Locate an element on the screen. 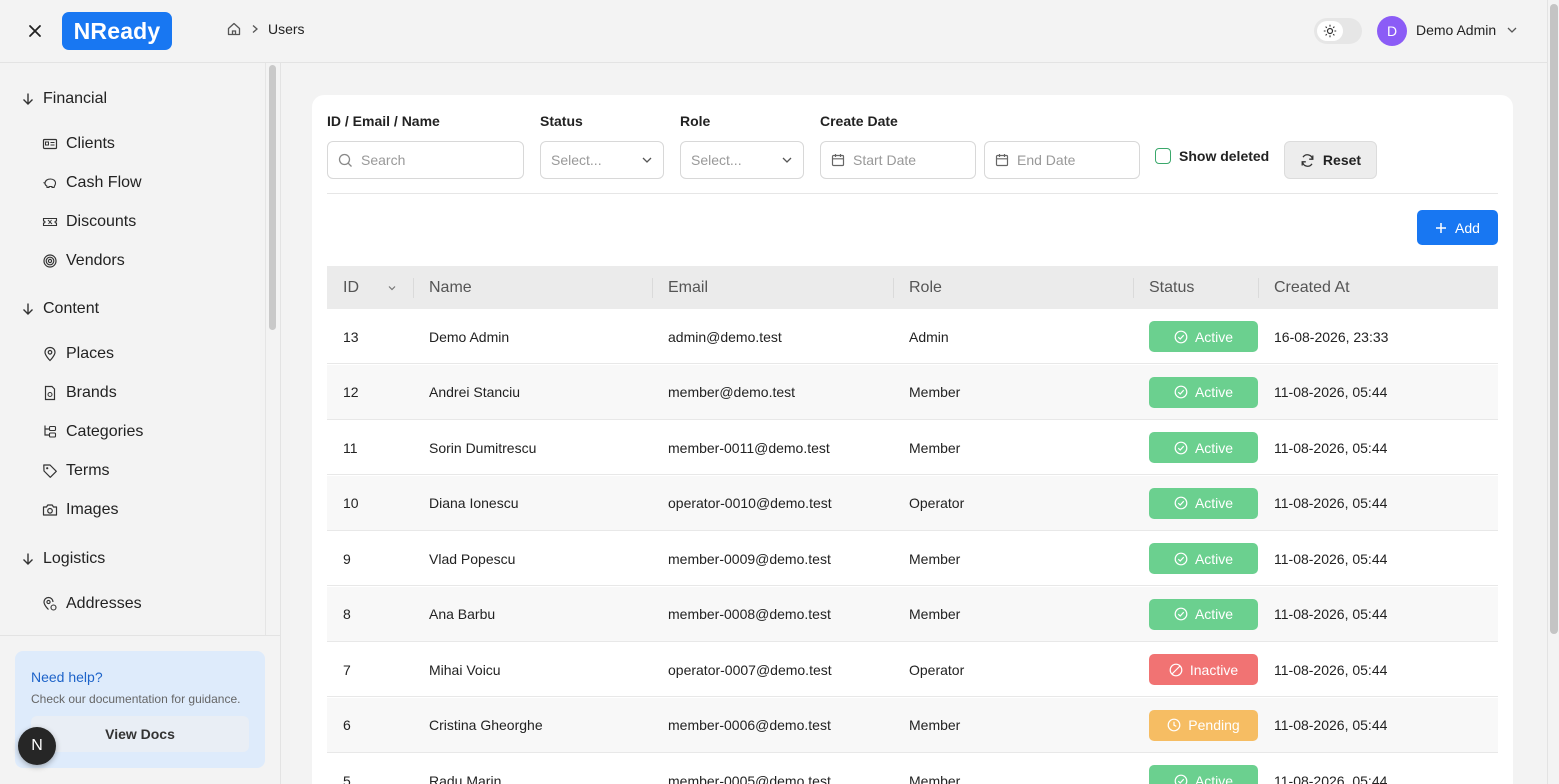 Image resolution: width=1559 pixels, height=784 pixels. check-circle-icon is located at coordinates (1181, 392).